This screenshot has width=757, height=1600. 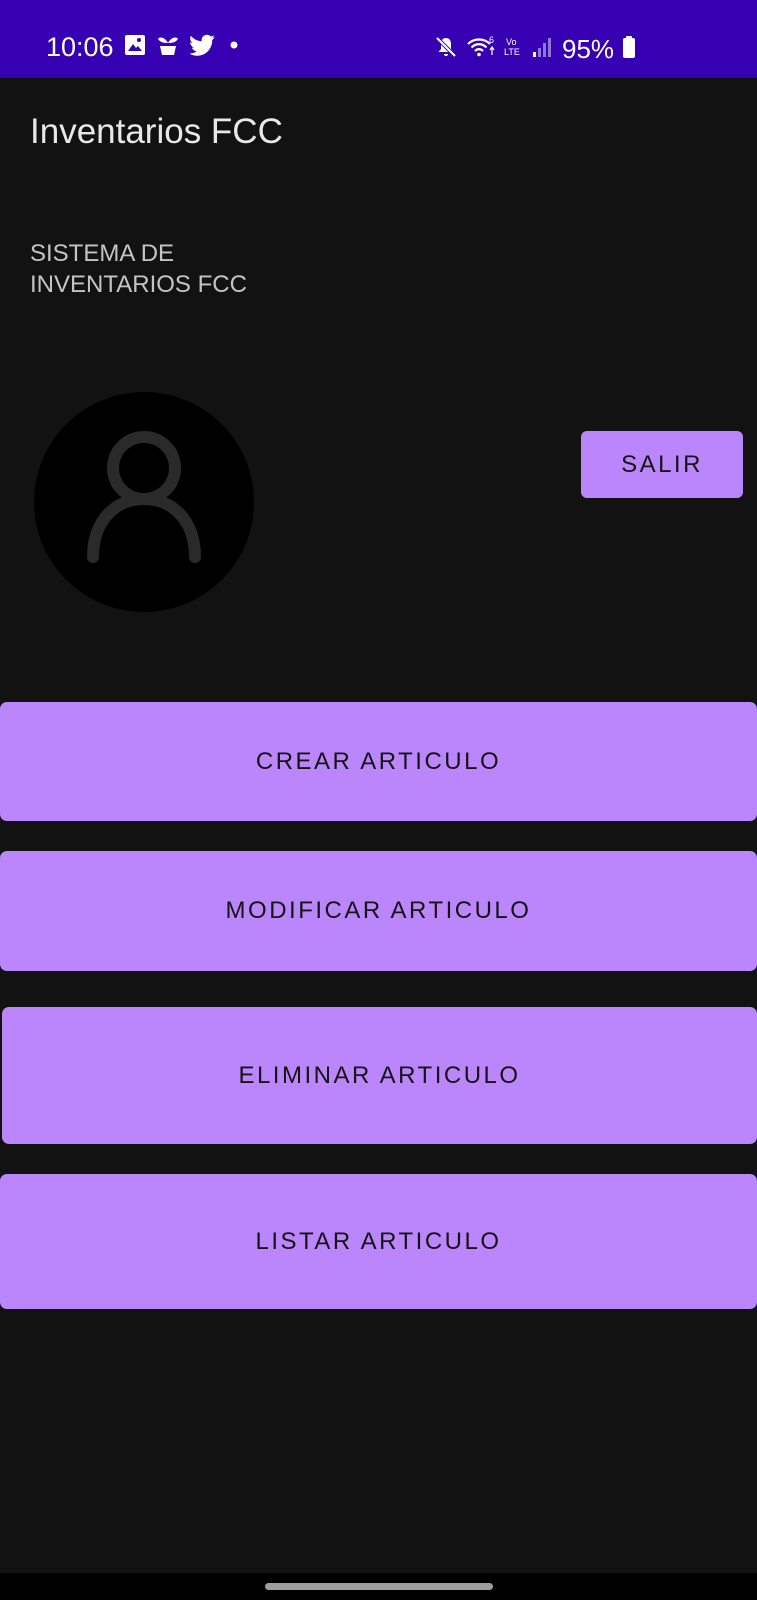 I want to click on mute-icon, so click(x=446, y=49).